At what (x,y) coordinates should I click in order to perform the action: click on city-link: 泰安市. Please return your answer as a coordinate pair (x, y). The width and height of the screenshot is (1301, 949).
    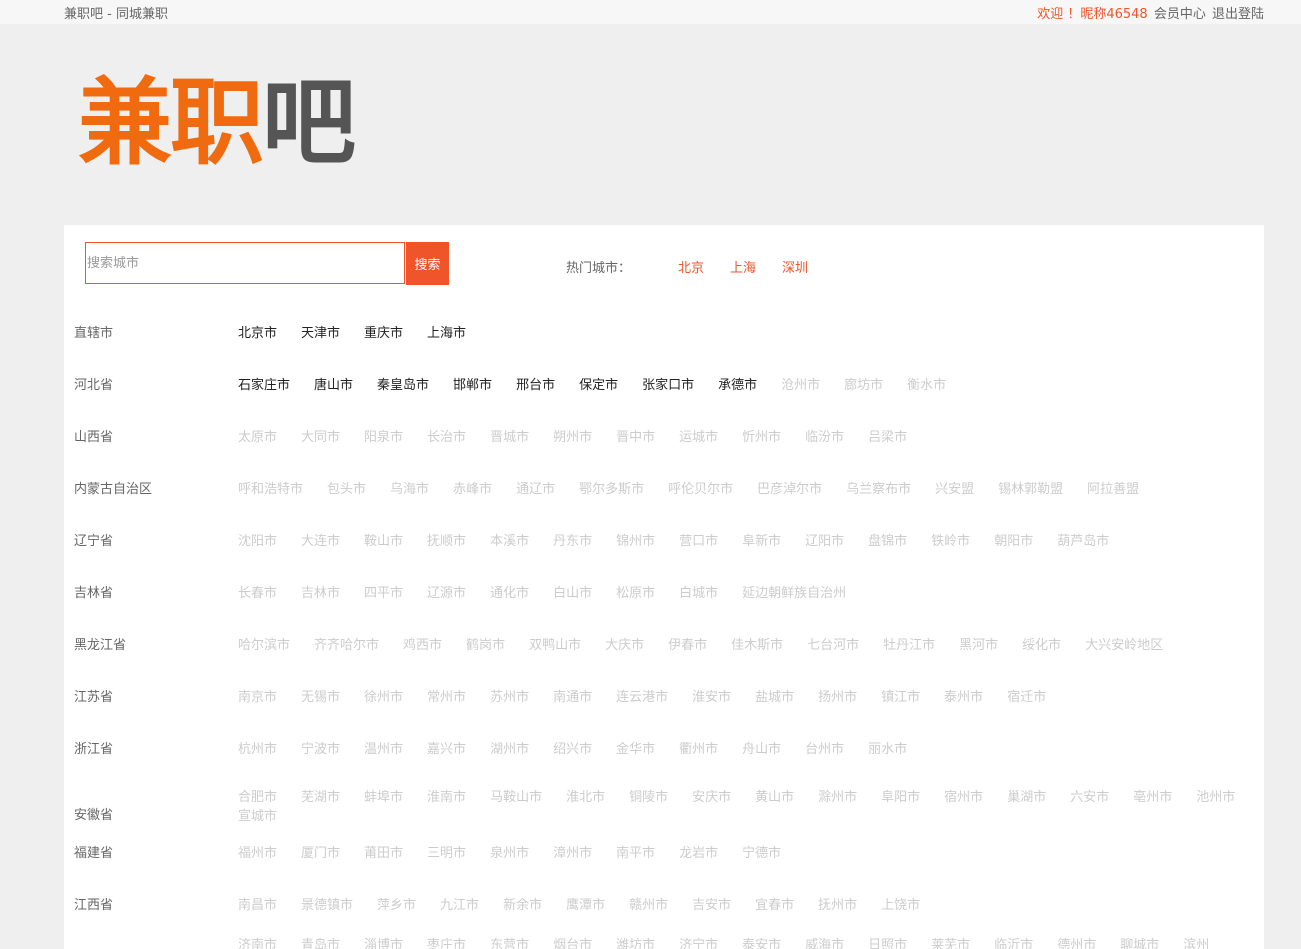
    Looking at the image, I should click on (761, 942).